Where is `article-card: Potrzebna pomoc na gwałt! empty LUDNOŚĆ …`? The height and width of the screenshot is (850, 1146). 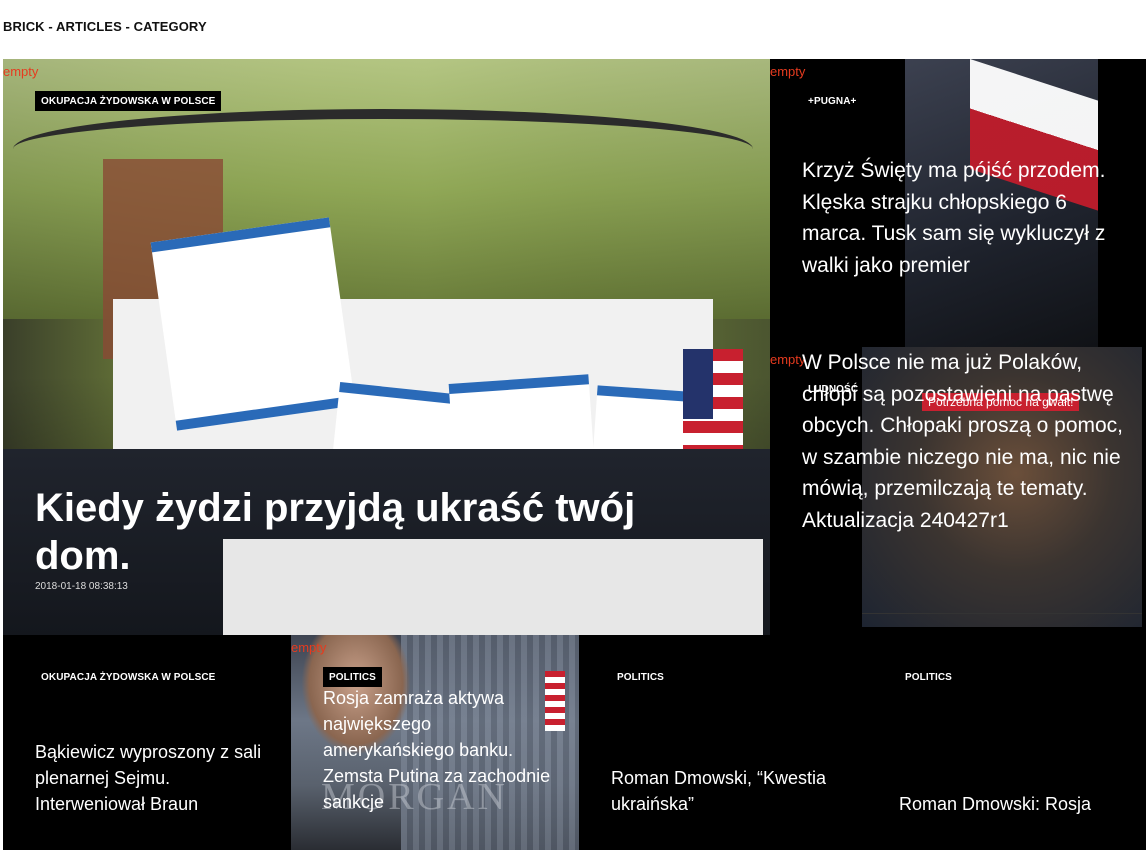 article-card: Potrzebna pomoc na gwałt! empty LUDNOŚĆ … is located at coordinates (958, 491).